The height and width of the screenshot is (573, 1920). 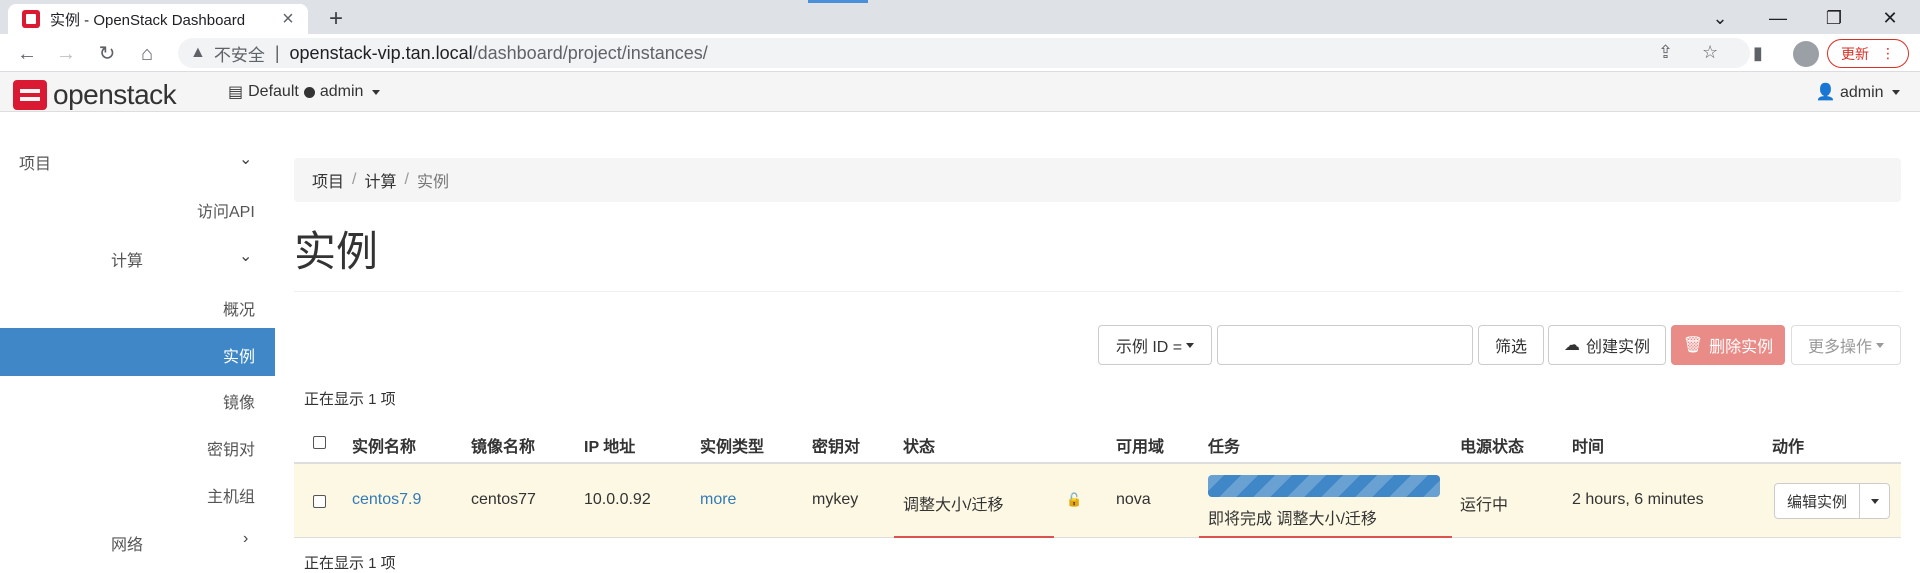 I want to click on openstack-logo: openstack, so click(x=95, y=95).